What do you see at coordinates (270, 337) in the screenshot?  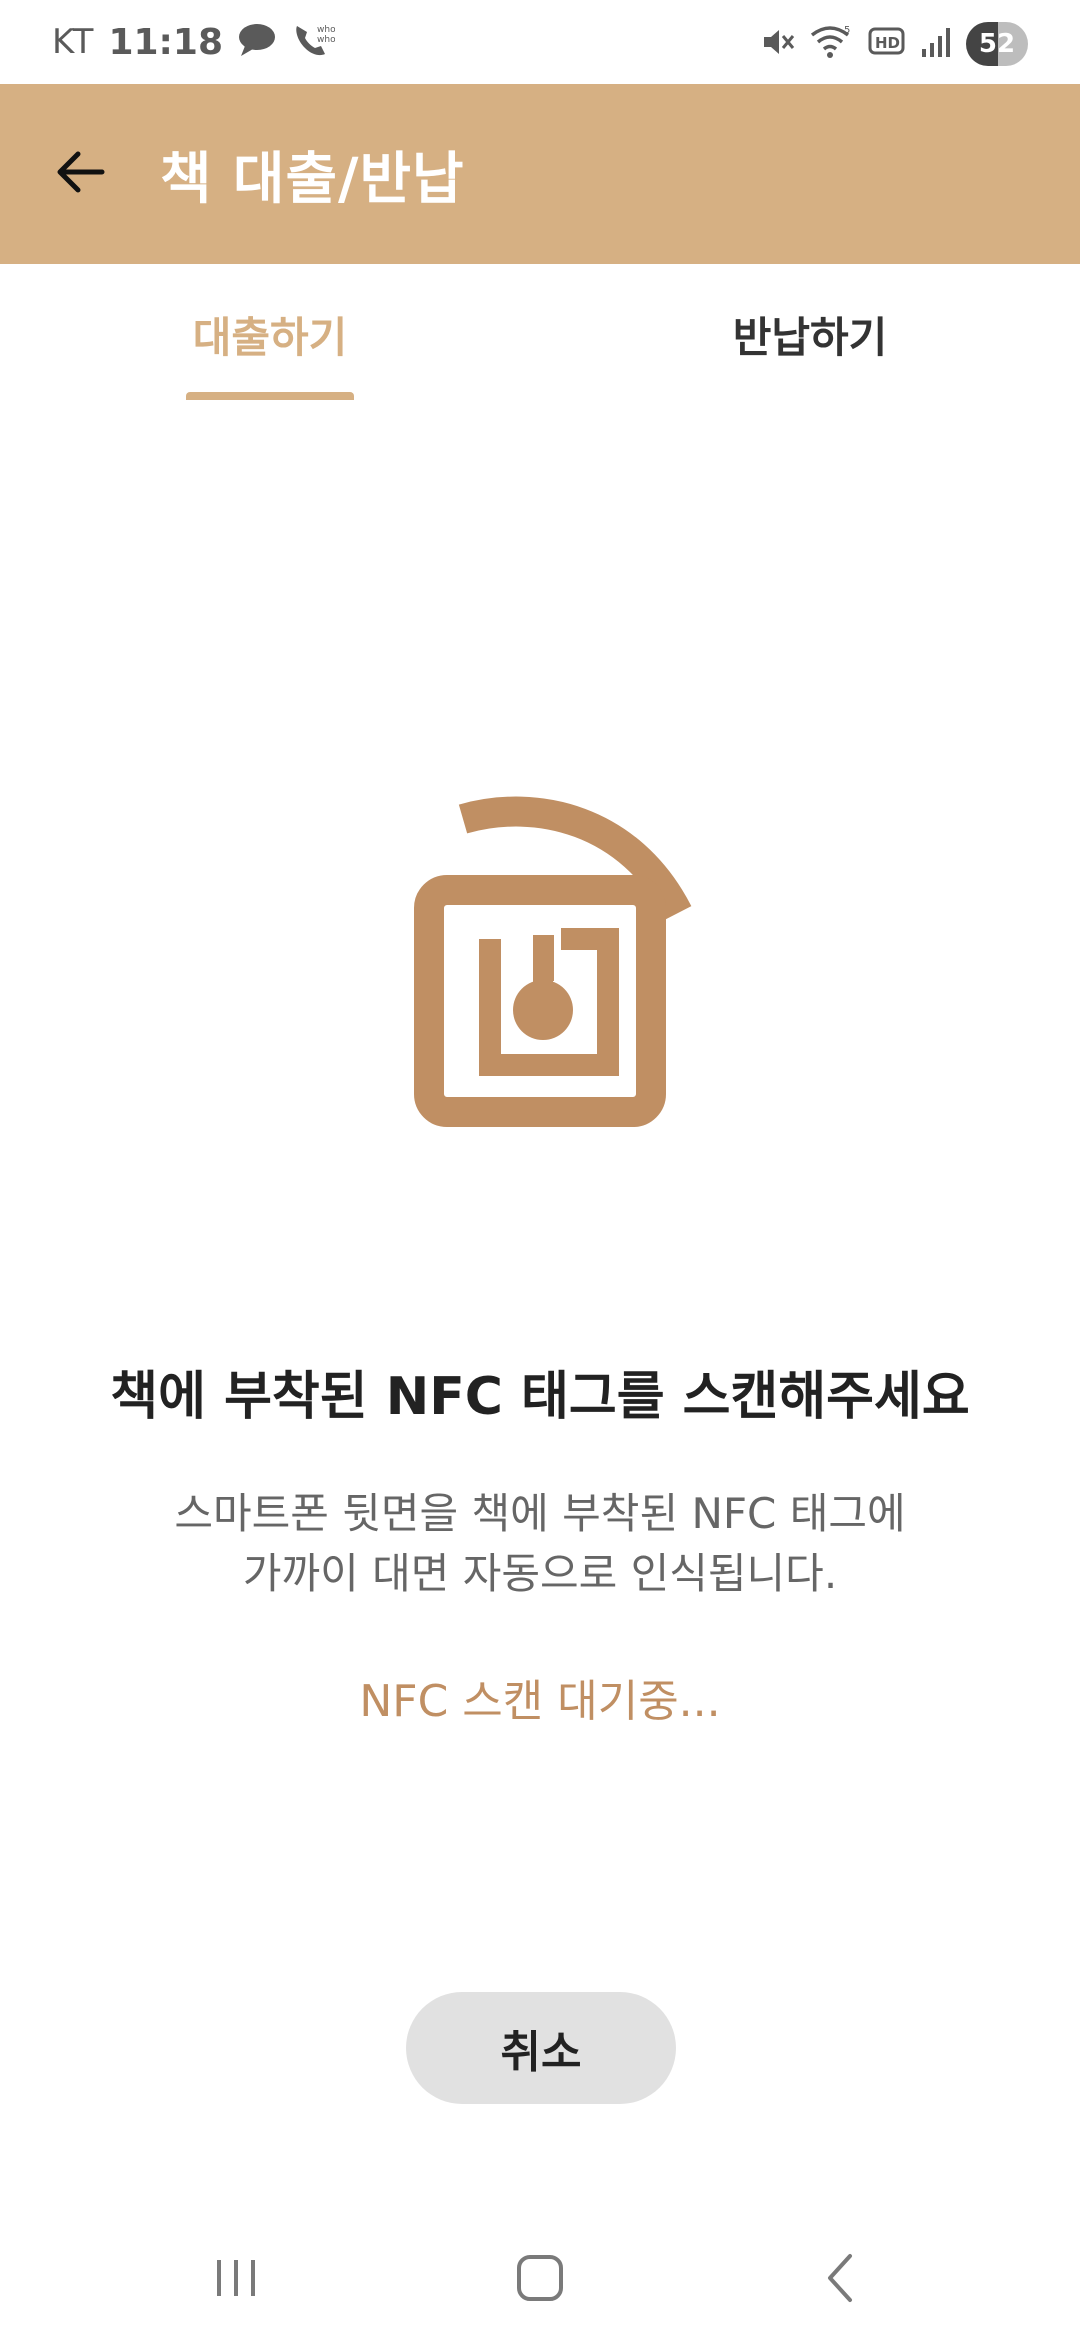 I see `tab-loan-label: 대출하기` at bounding box center [270, 337].